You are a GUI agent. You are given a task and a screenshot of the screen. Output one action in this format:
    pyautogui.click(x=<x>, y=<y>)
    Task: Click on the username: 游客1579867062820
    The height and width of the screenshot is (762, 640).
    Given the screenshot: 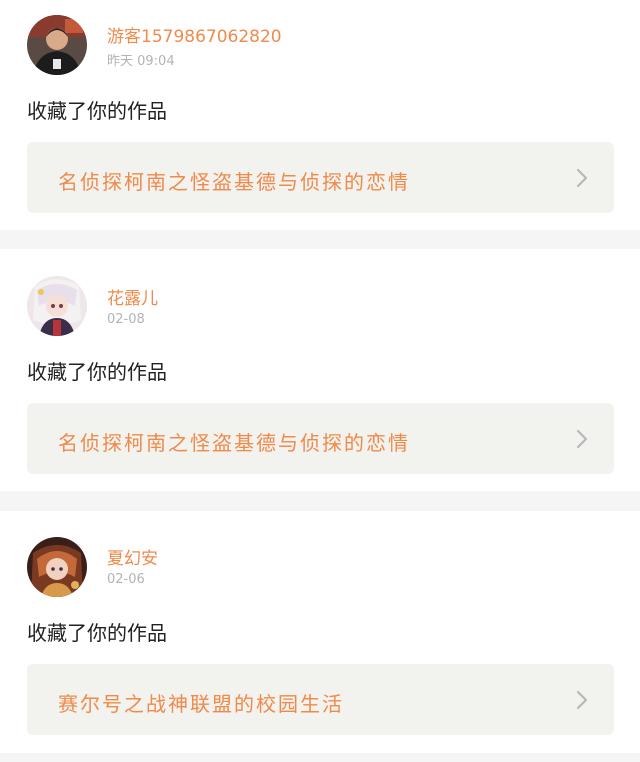 What is the action you would take?
    pyautogui.click(x=194, y=34)
    